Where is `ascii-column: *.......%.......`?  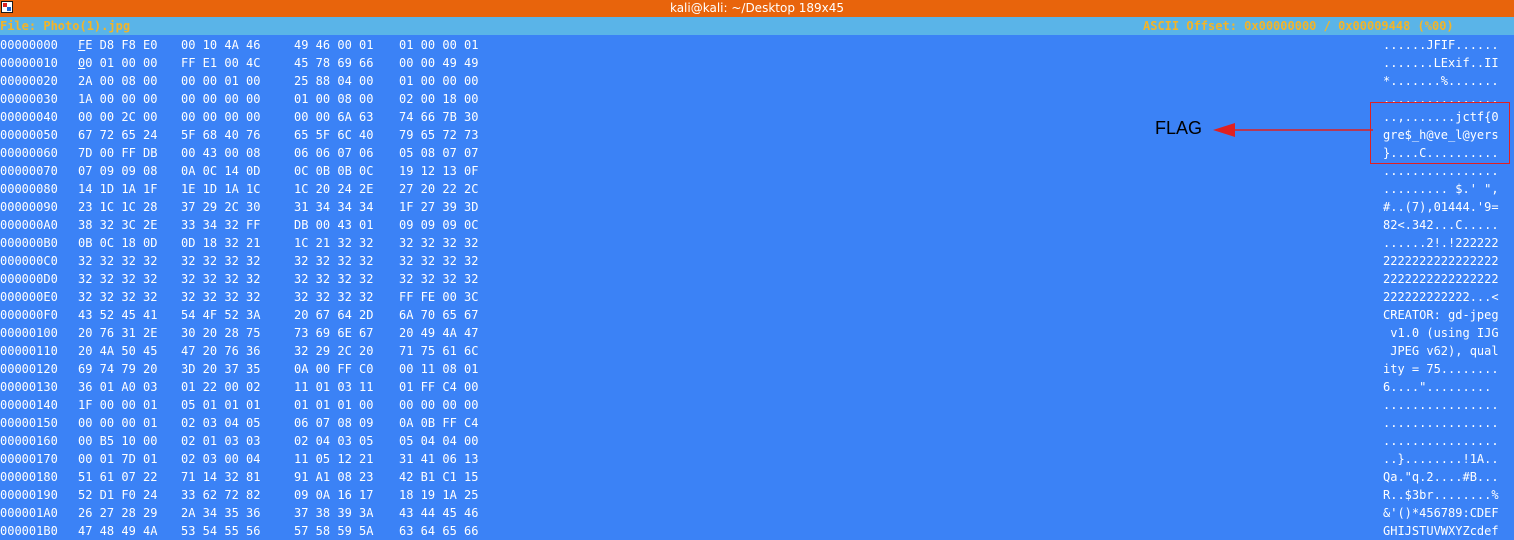 ascii-column: *.......%....... is located at coordinates (1441, 81).